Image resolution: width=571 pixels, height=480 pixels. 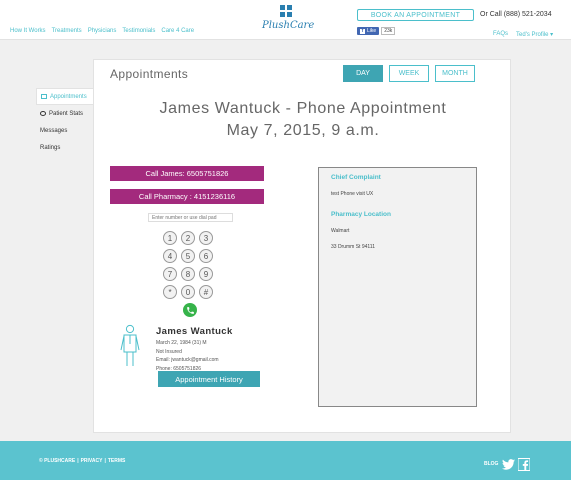 I want to click on twitter-icon, so click(x=508, y=464).